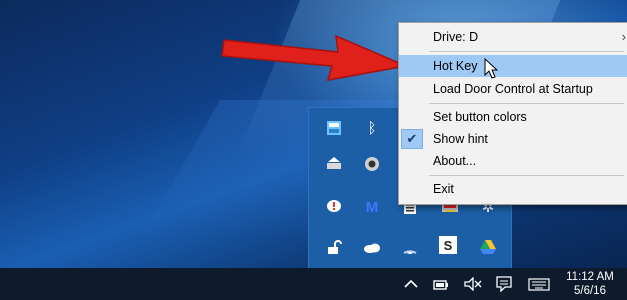  Describe the element at coordinates (590, 277) in the screenshot. I see `clock-time: 11:12 AM` at that location.